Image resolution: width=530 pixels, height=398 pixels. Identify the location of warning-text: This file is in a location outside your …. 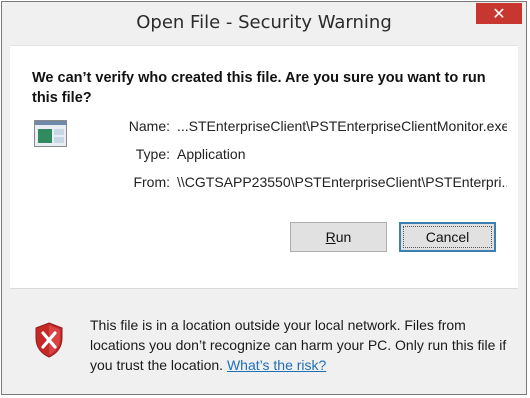
(302, 345).